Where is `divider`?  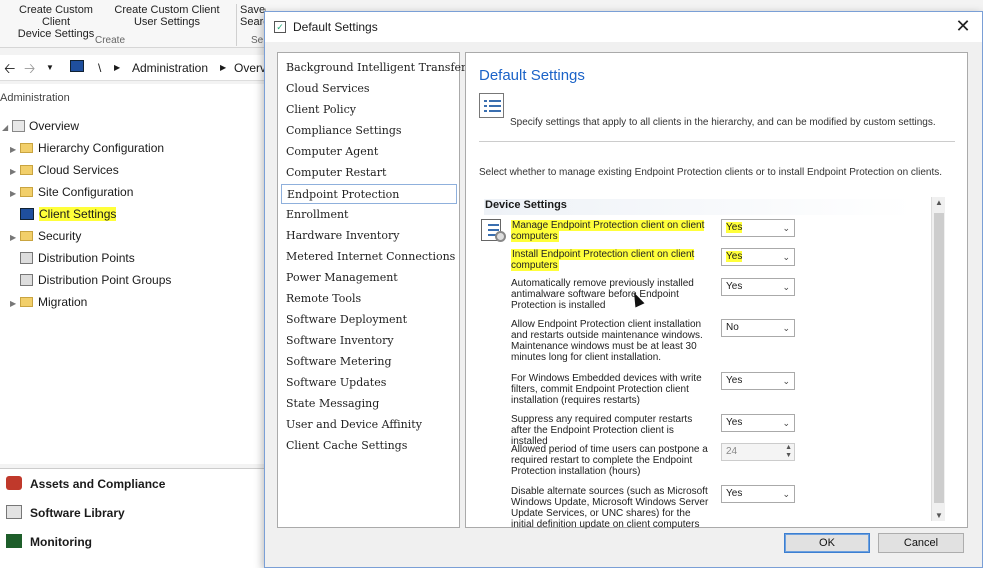 divider is located at coordinates (717, 141).